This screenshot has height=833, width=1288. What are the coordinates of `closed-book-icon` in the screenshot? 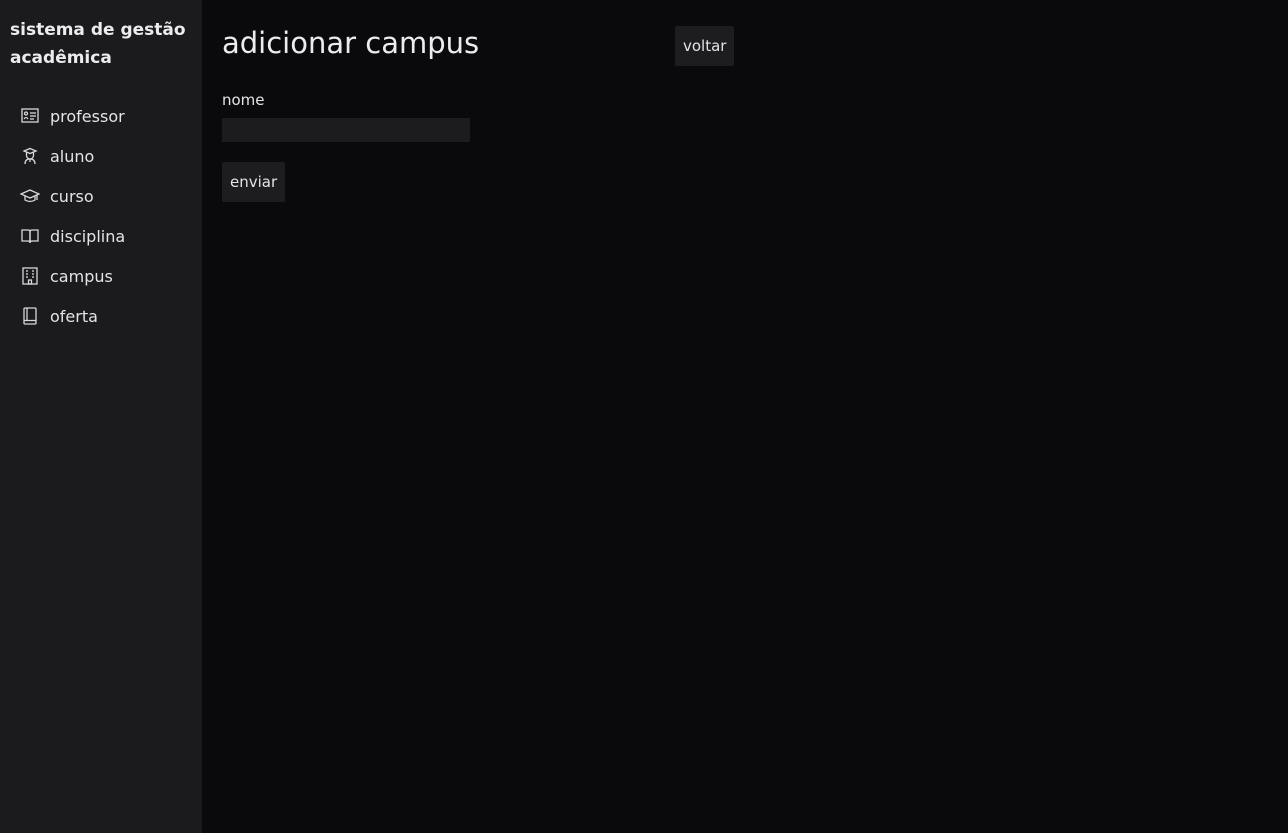 It's located at (30, 316).